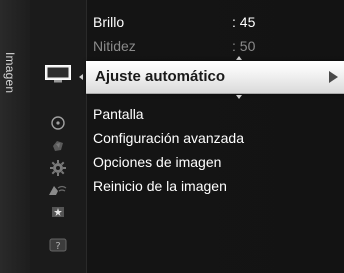  I want to click on menu-item-brillo-value: : 45, so click(244, 22).